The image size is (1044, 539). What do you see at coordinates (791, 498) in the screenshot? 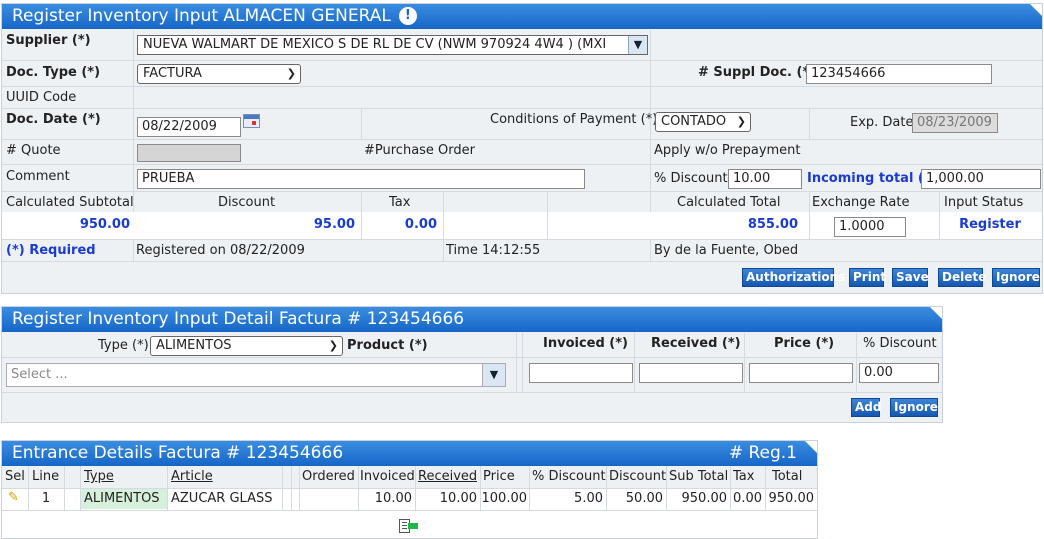
I see `row-total: 950.00` at bounding box center [791, 498].